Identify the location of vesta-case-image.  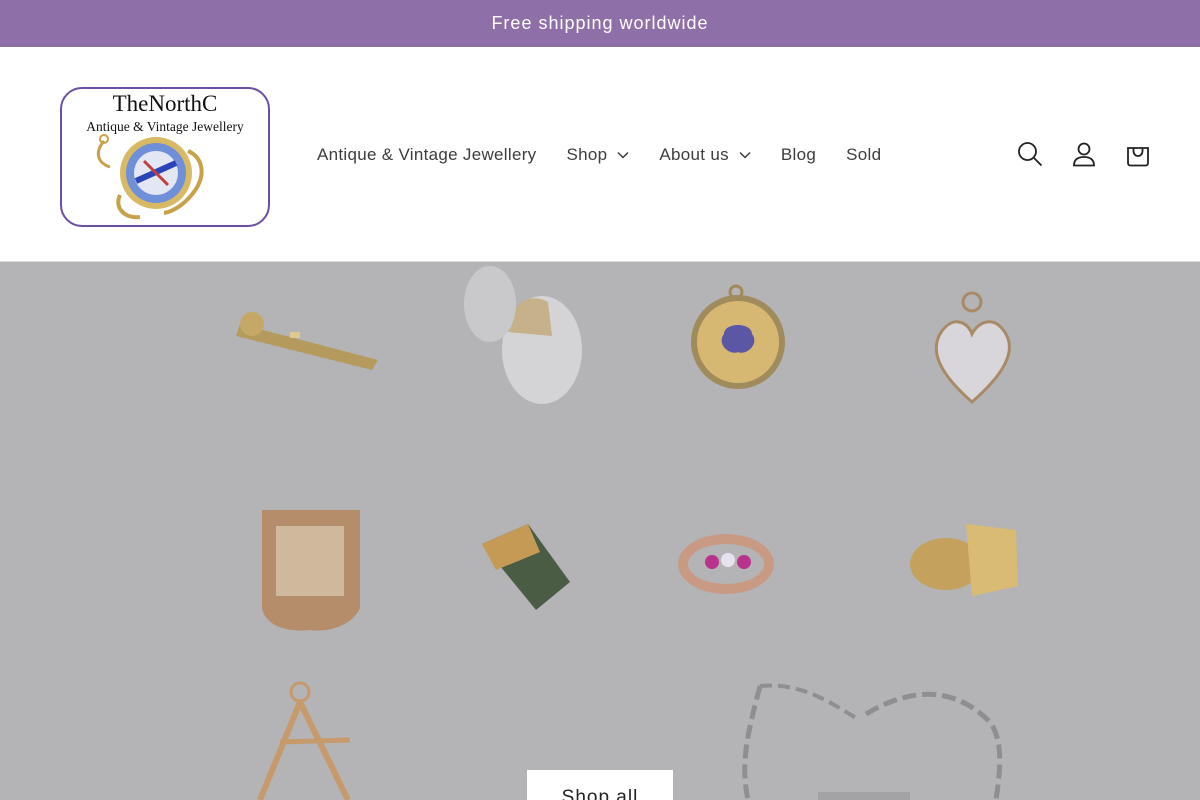
(311, 570).